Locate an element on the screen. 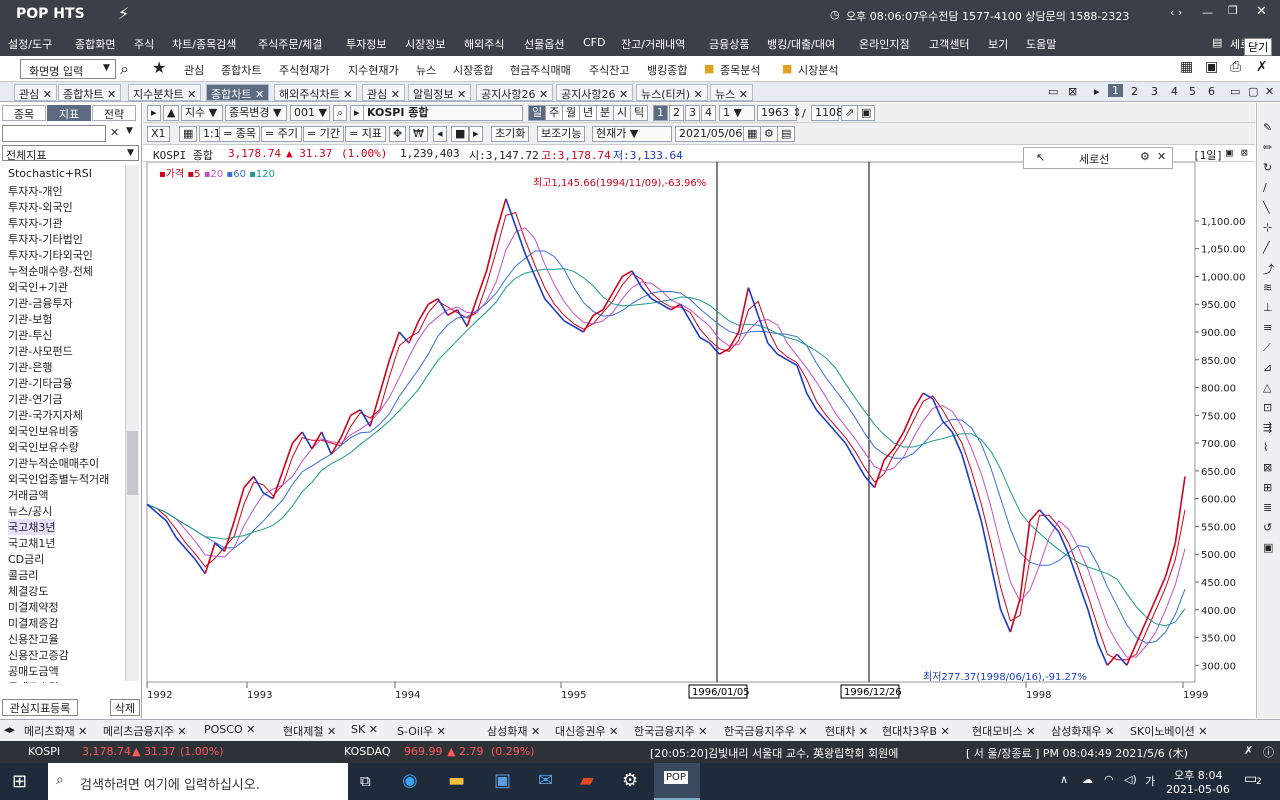  period-day: 일 is located at coordinates (537, 113).